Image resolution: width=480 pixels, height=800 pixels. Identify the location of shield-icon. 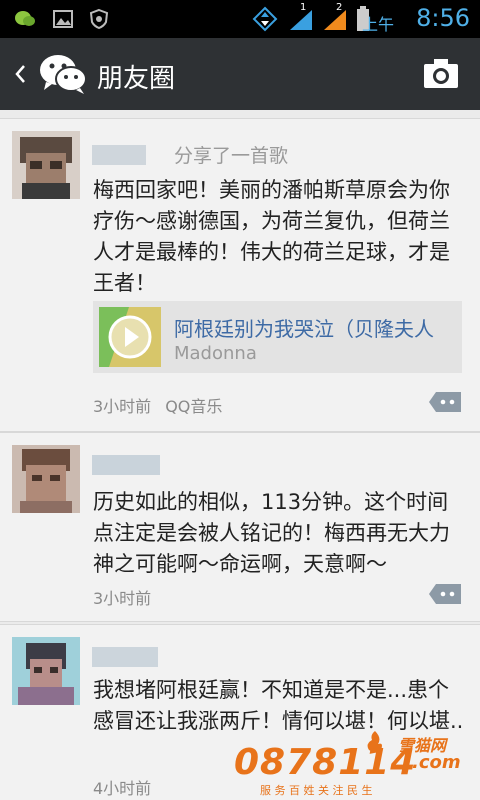
(99, 19).